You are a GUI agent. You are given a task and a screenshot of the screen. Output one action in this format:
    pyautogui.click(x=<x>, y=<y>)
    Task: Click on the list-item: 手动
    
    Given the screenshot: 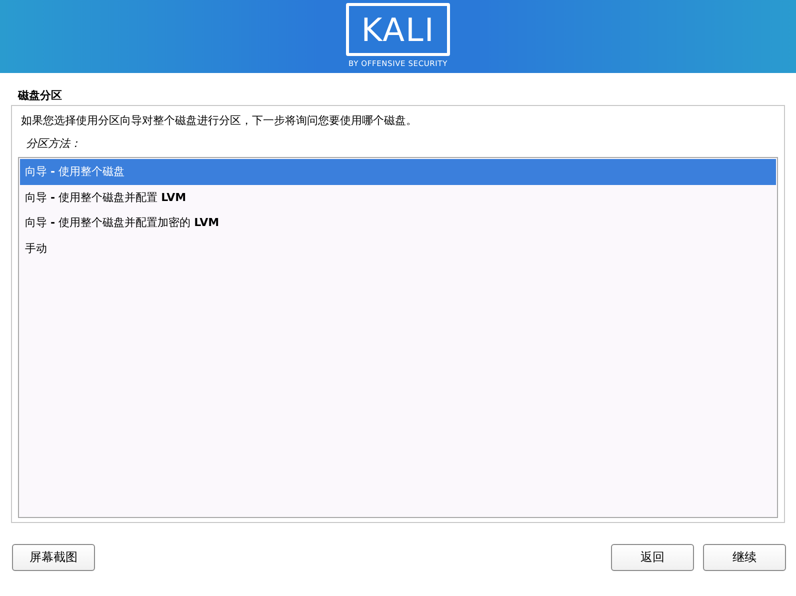 What is the action you would take?
    pyautogui.click(x=398, y=248)
    